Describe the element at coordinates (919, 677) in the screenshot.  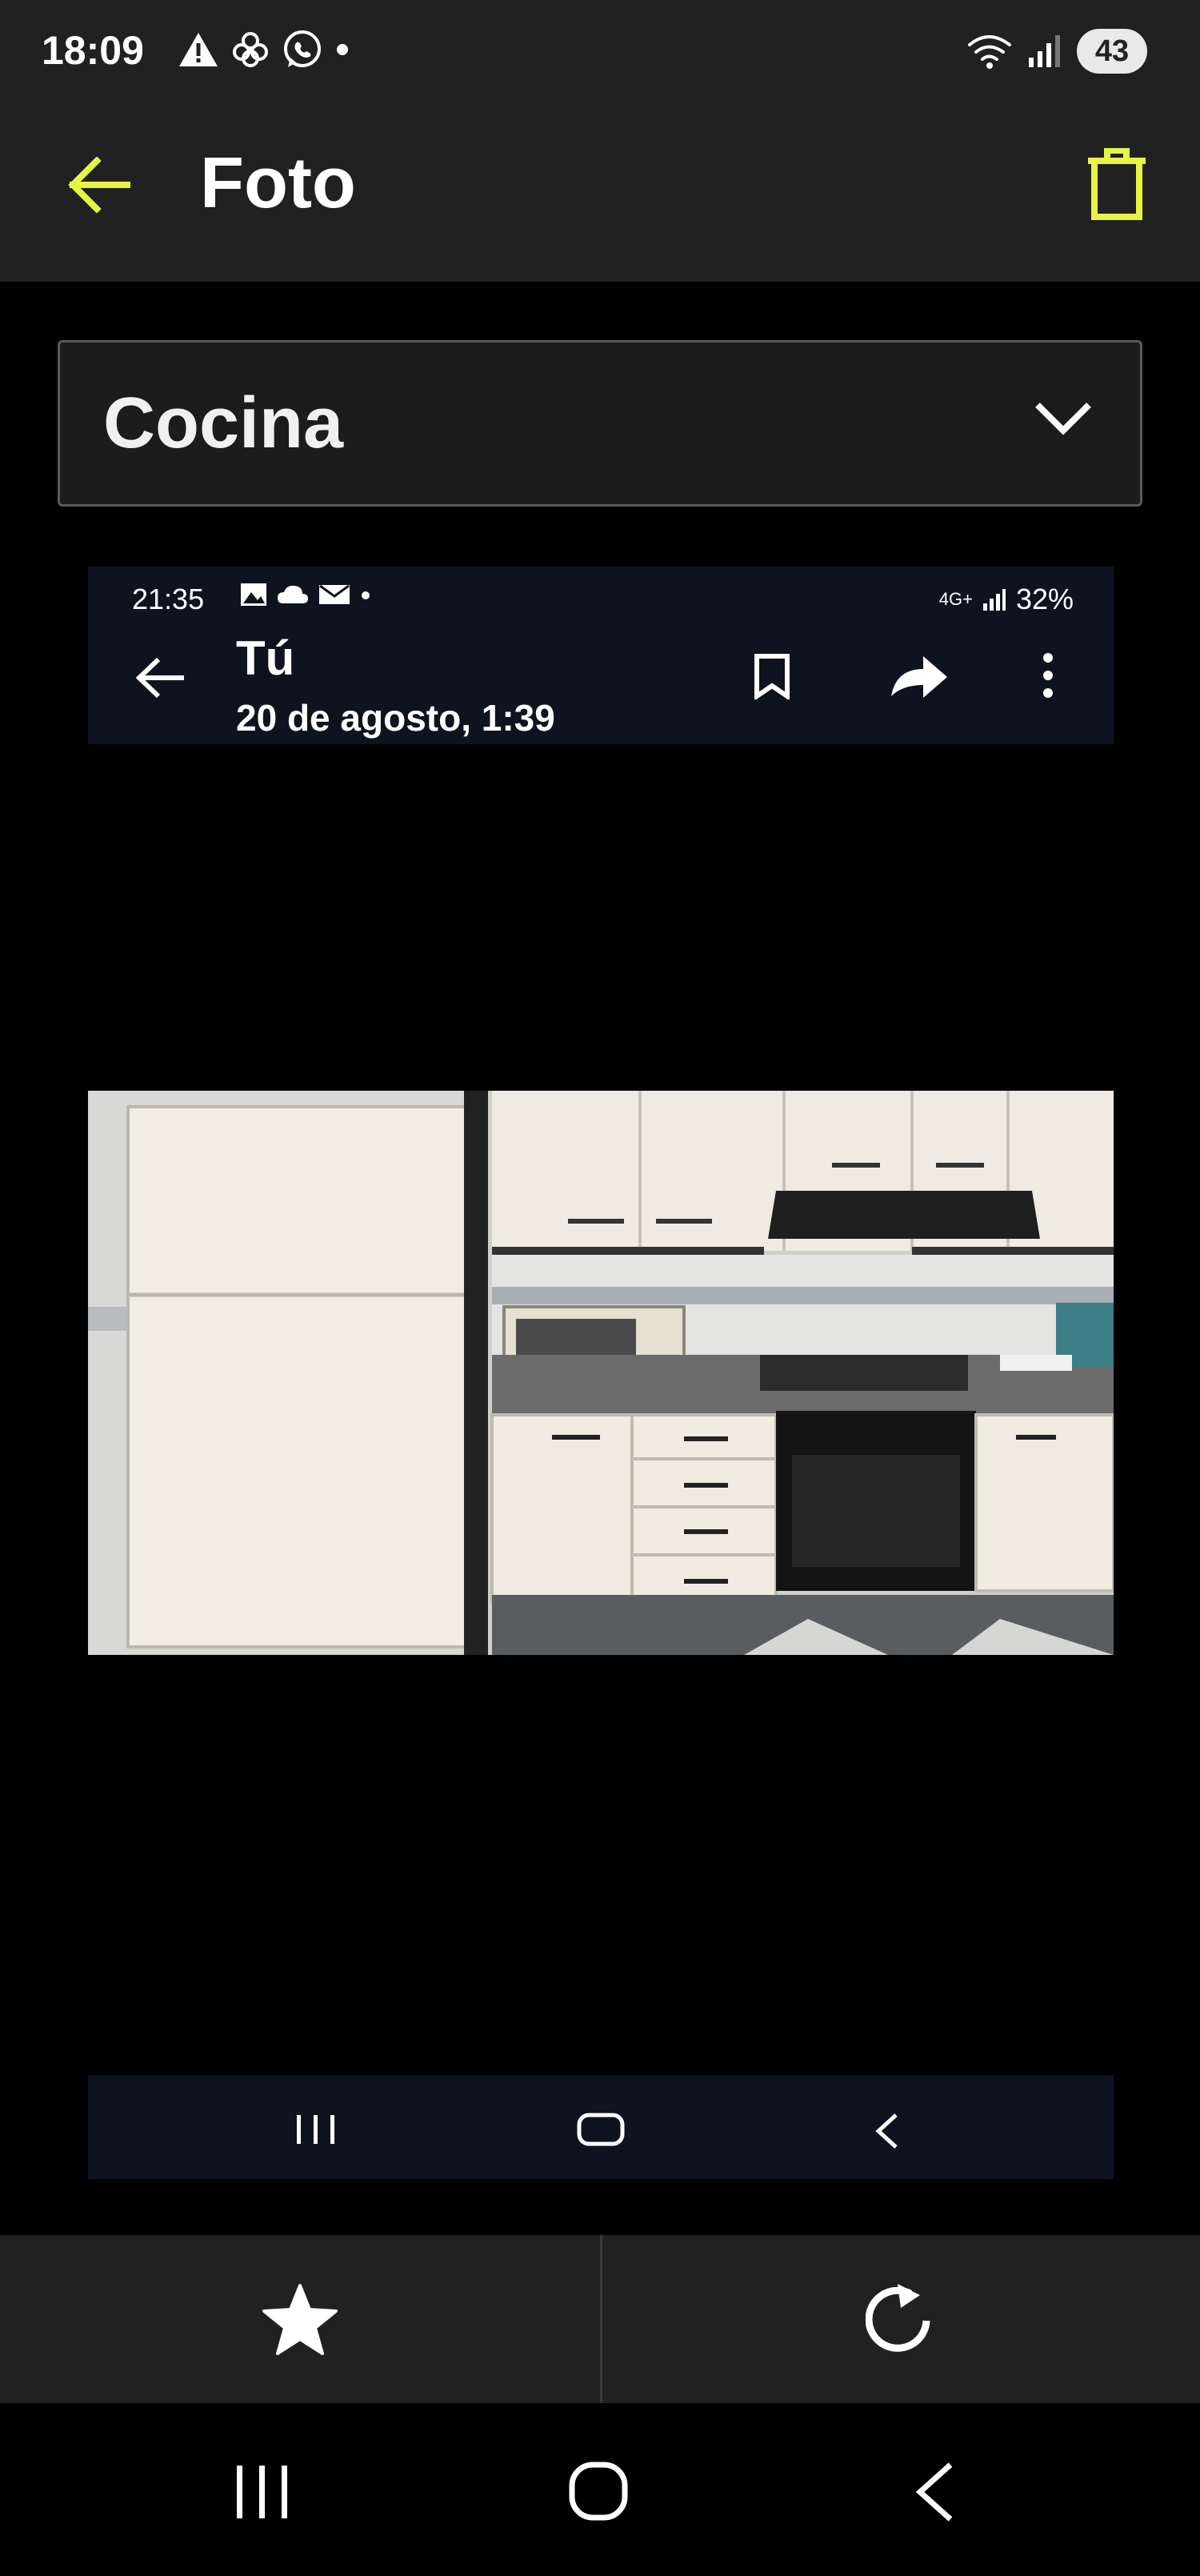
I see `share-icon` at that location.